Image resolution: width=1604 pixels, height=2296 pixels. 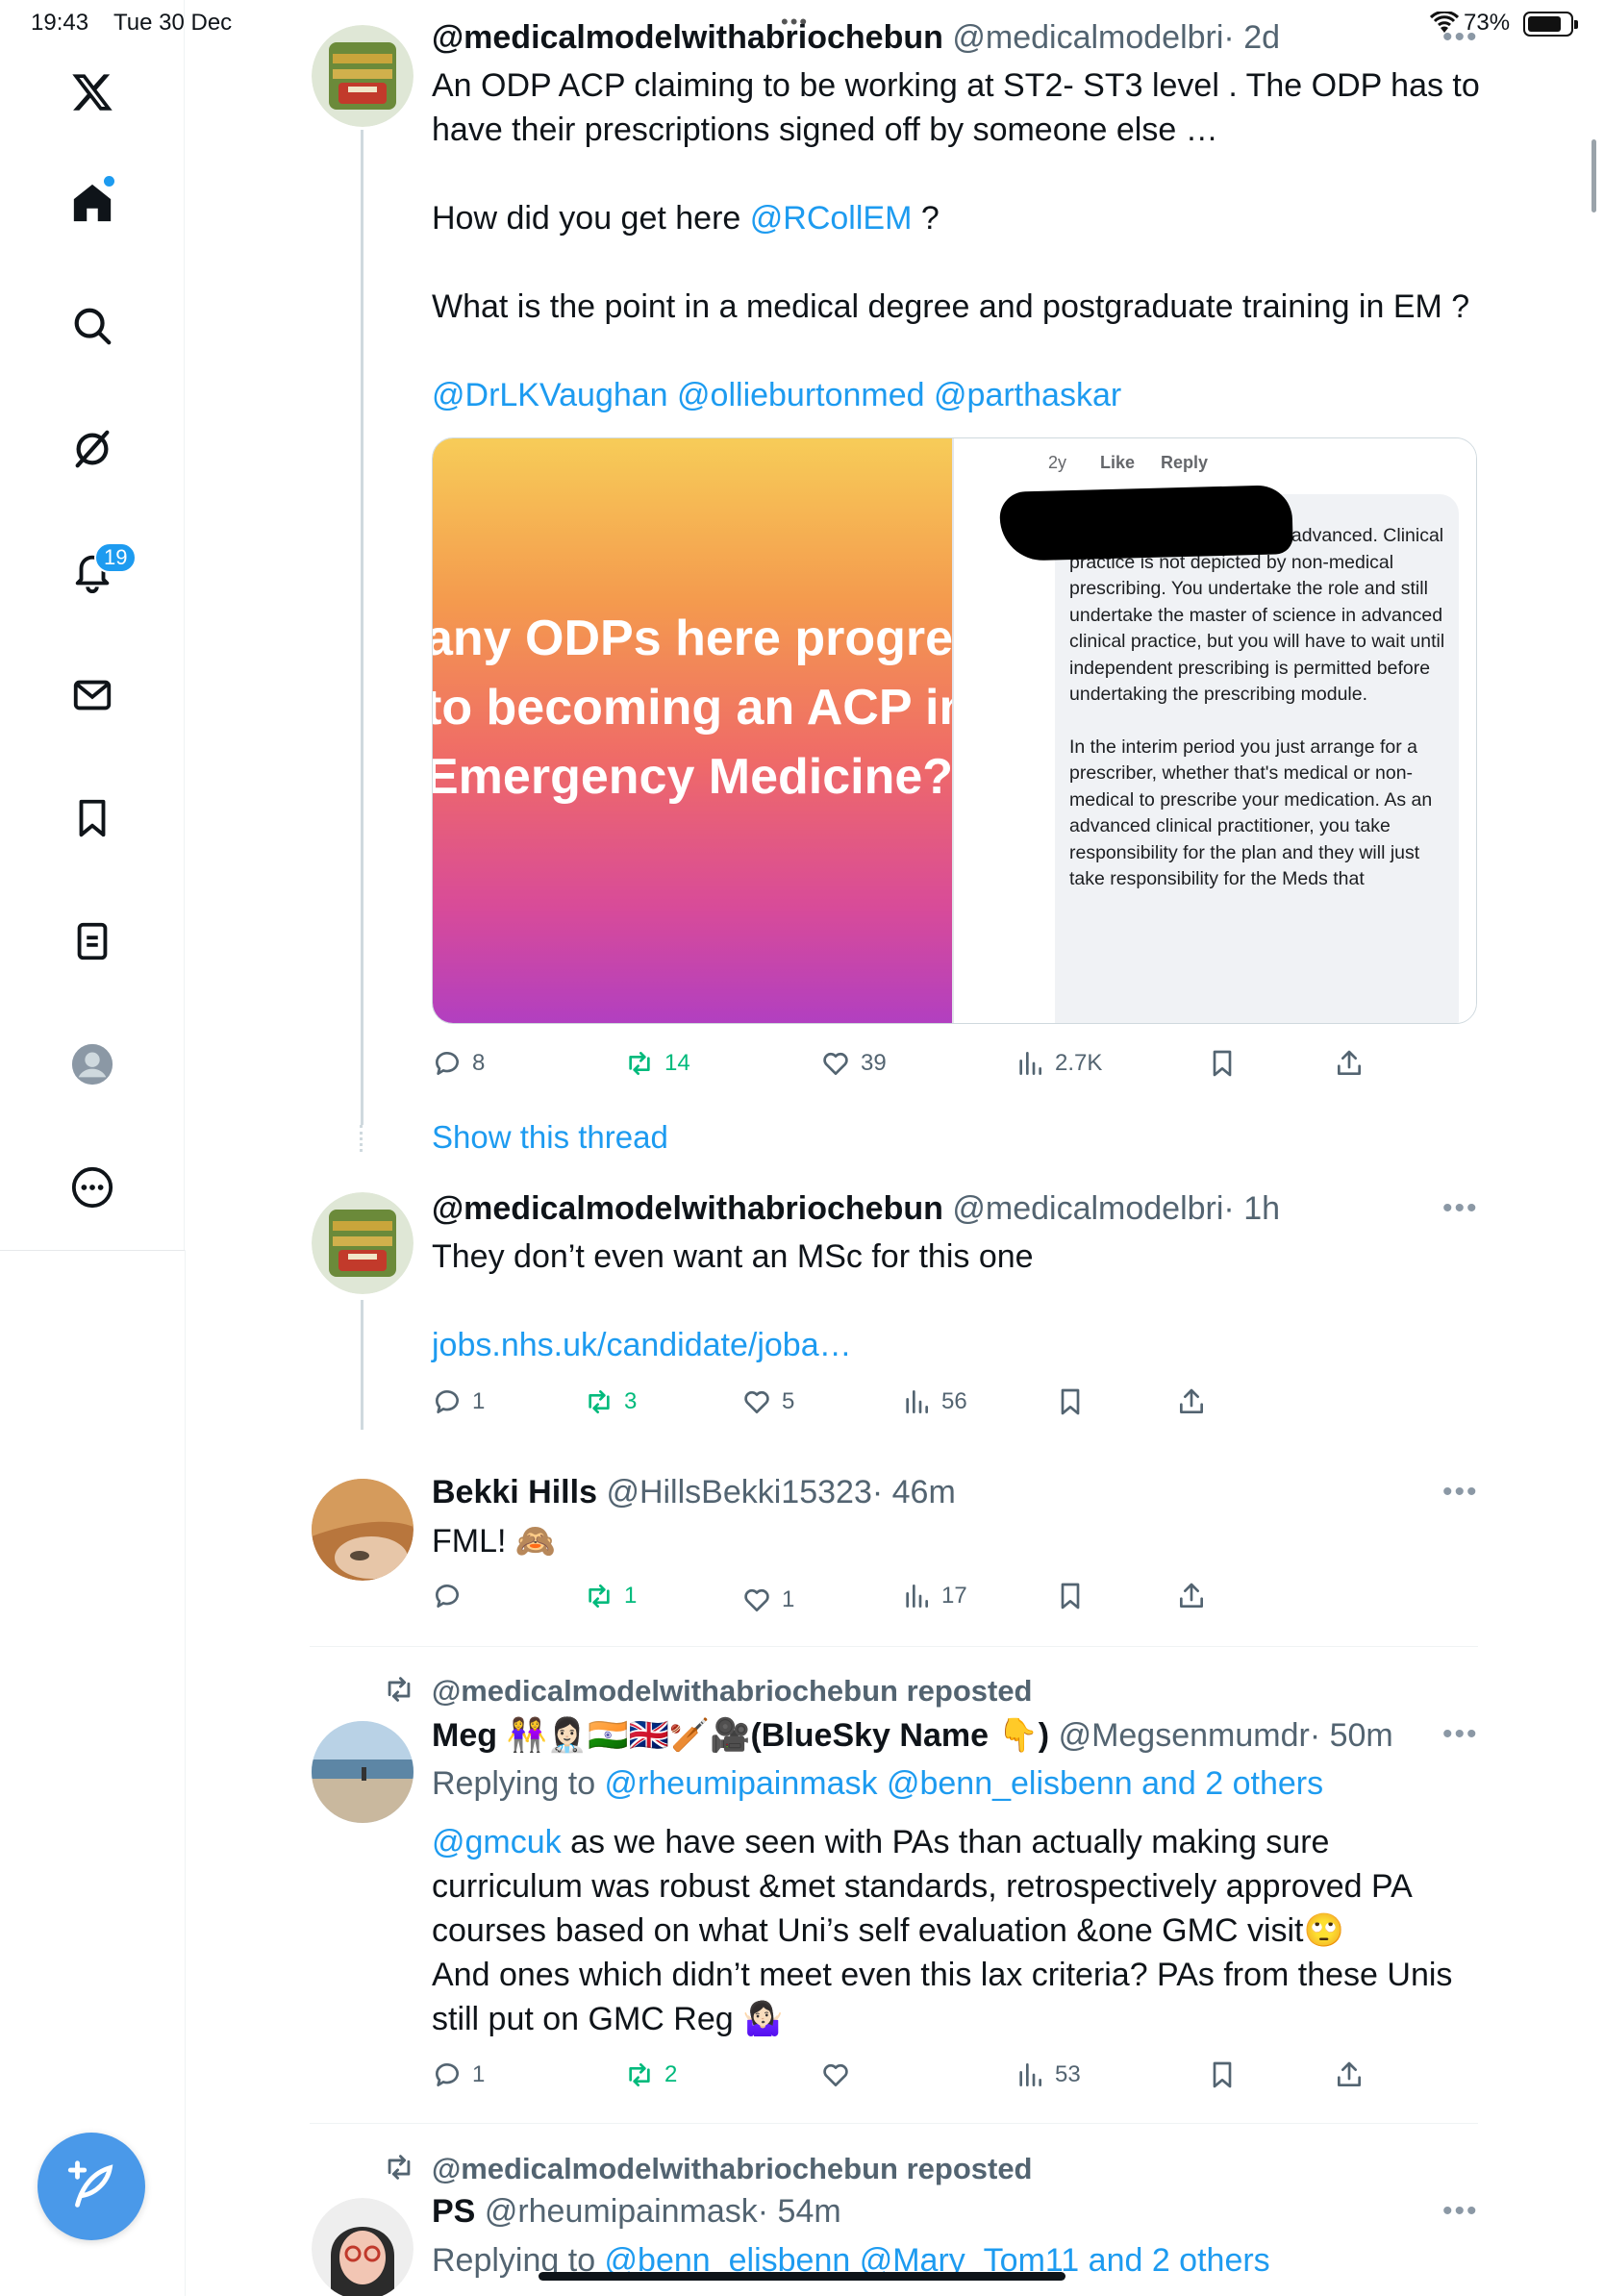 I want to click on x-logo-icon, so click(x=92, y=92).